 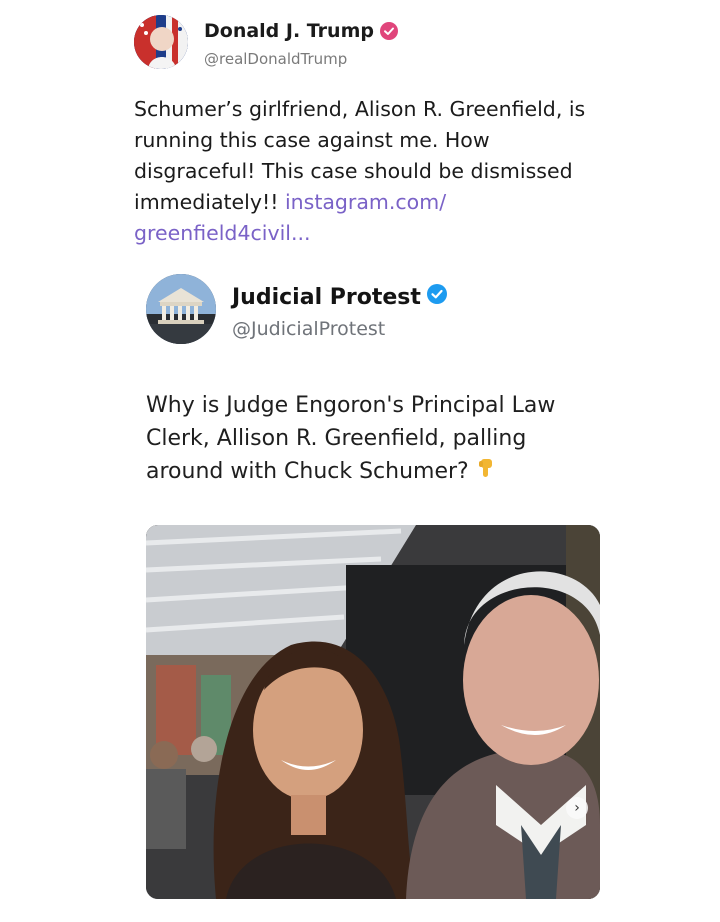 I want to click on author-handle: @realDonaldTrump, so click(x=275, y=59).